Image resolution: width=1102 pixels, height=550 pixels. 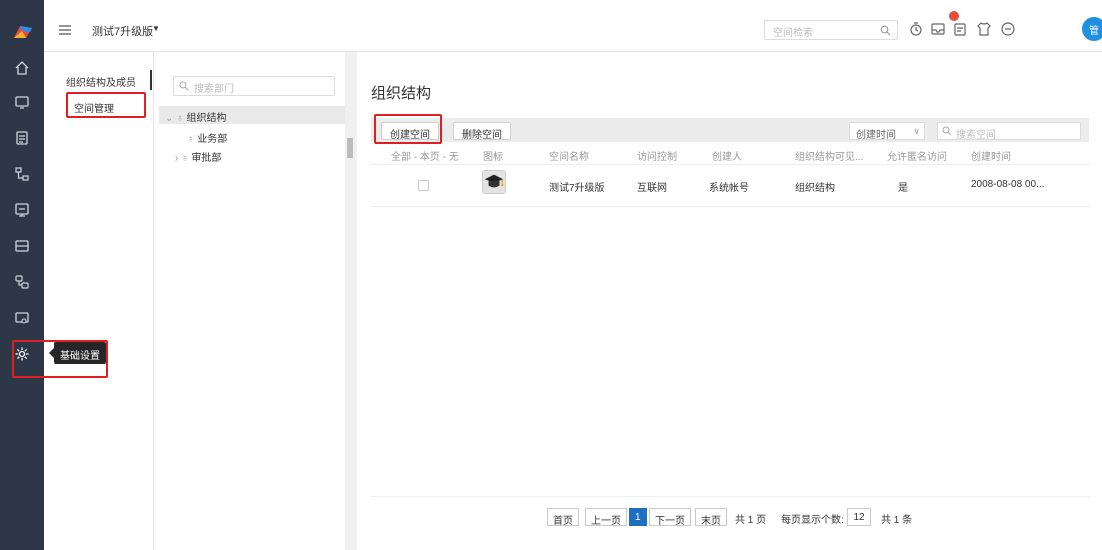 What do you see at coordinates (577, 186) in the screenshot?
I see `cell-space-name: 测试7升级版` at bounding box center [577, 186].